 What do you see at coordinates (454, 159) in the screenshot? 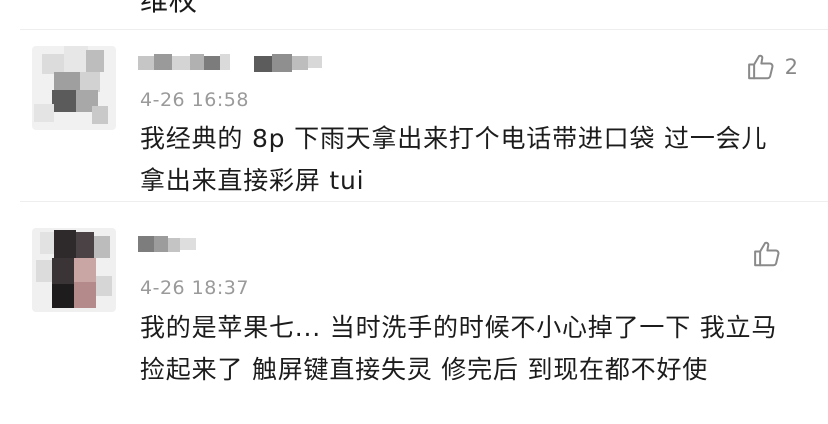
I see `comment-text: 我经典的 8p 下雨天拿出来打个电话带进口袋 过一会儿拿出来直接彩屏 tui` at bounding box center [454, 159].